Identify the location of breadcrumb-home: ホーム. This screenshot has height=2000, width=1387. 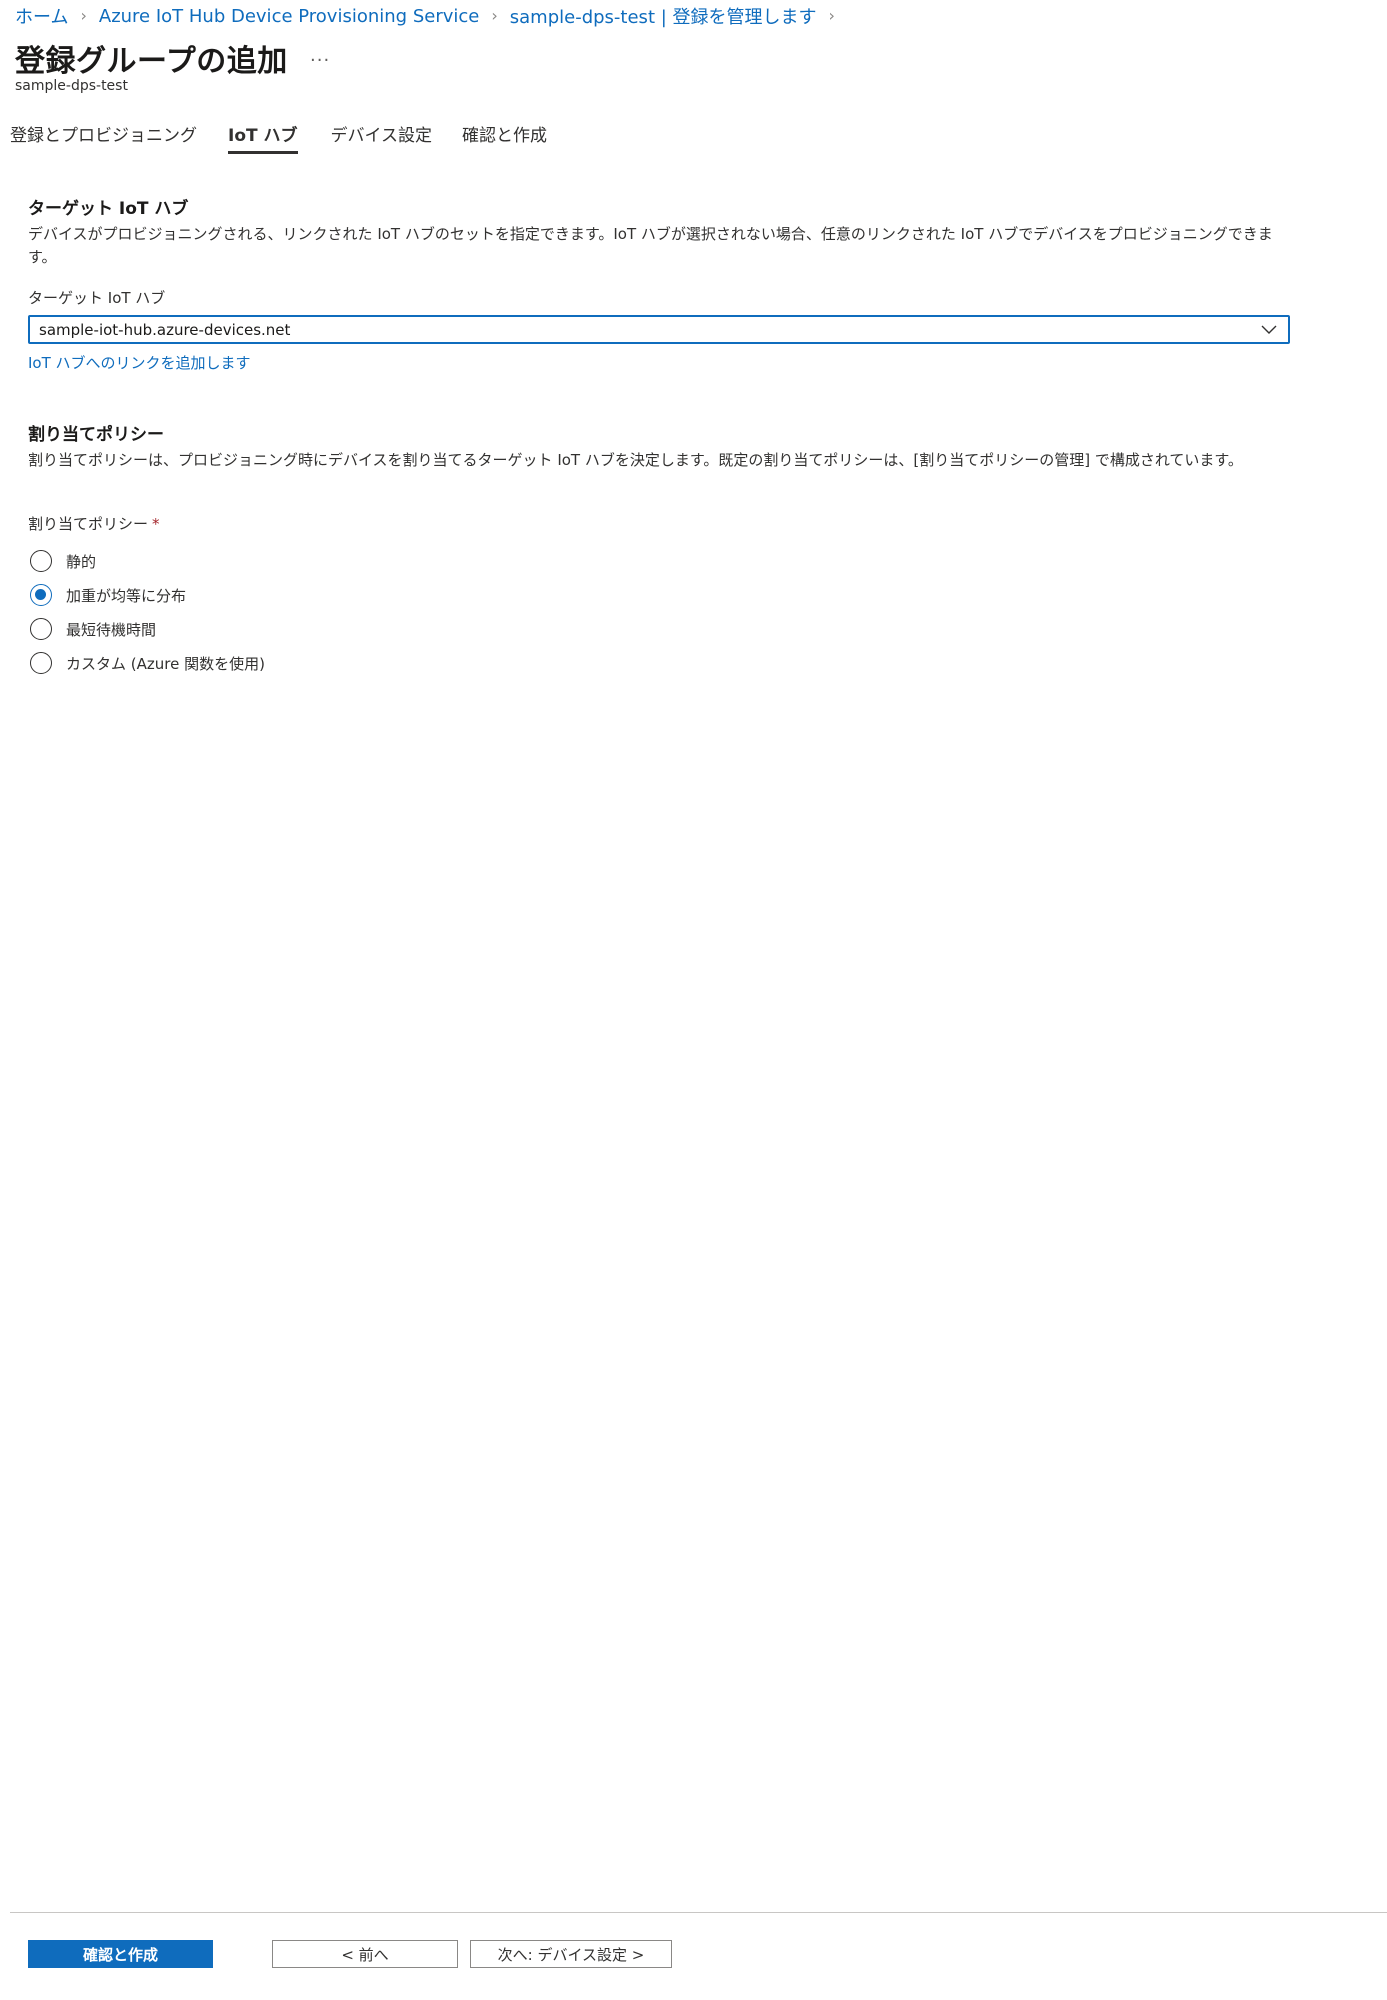
(41, 16).